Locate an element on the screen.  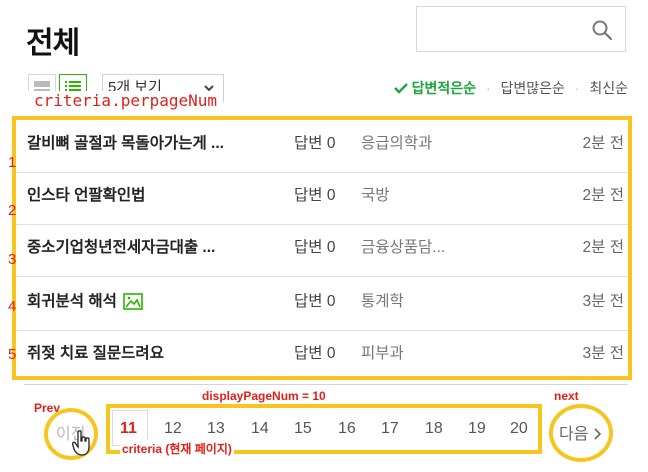
list-item: 회귀분석 해석 답변 0 통계학 3분 전 is located at coordinates (325, 302).